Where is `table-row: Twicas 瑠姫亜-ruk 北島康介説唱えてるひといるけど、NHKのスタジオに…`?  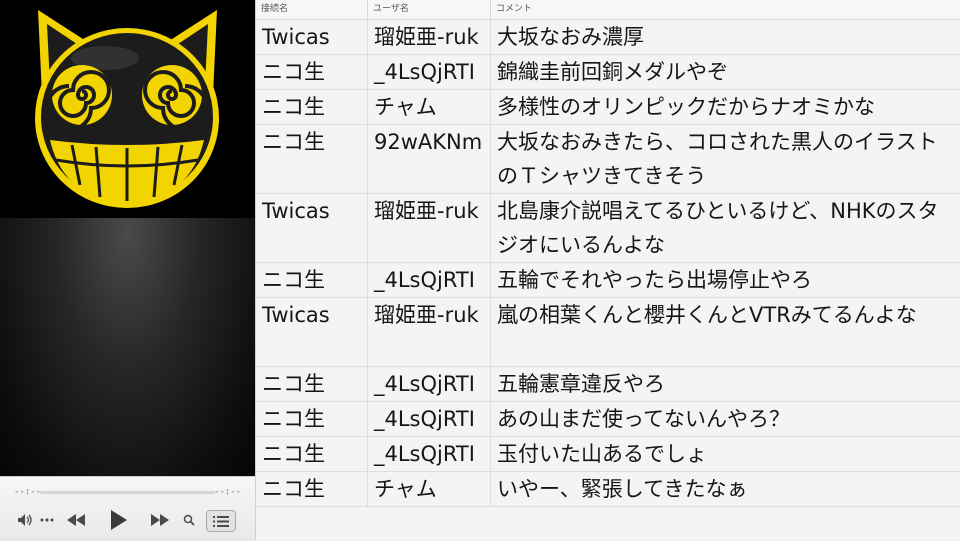 table-row: Twicas 瑠姫亜-ruk 北島康介説唱えてるひといるけど、NHKのスタジオに… is located at coordinates (608, 228).